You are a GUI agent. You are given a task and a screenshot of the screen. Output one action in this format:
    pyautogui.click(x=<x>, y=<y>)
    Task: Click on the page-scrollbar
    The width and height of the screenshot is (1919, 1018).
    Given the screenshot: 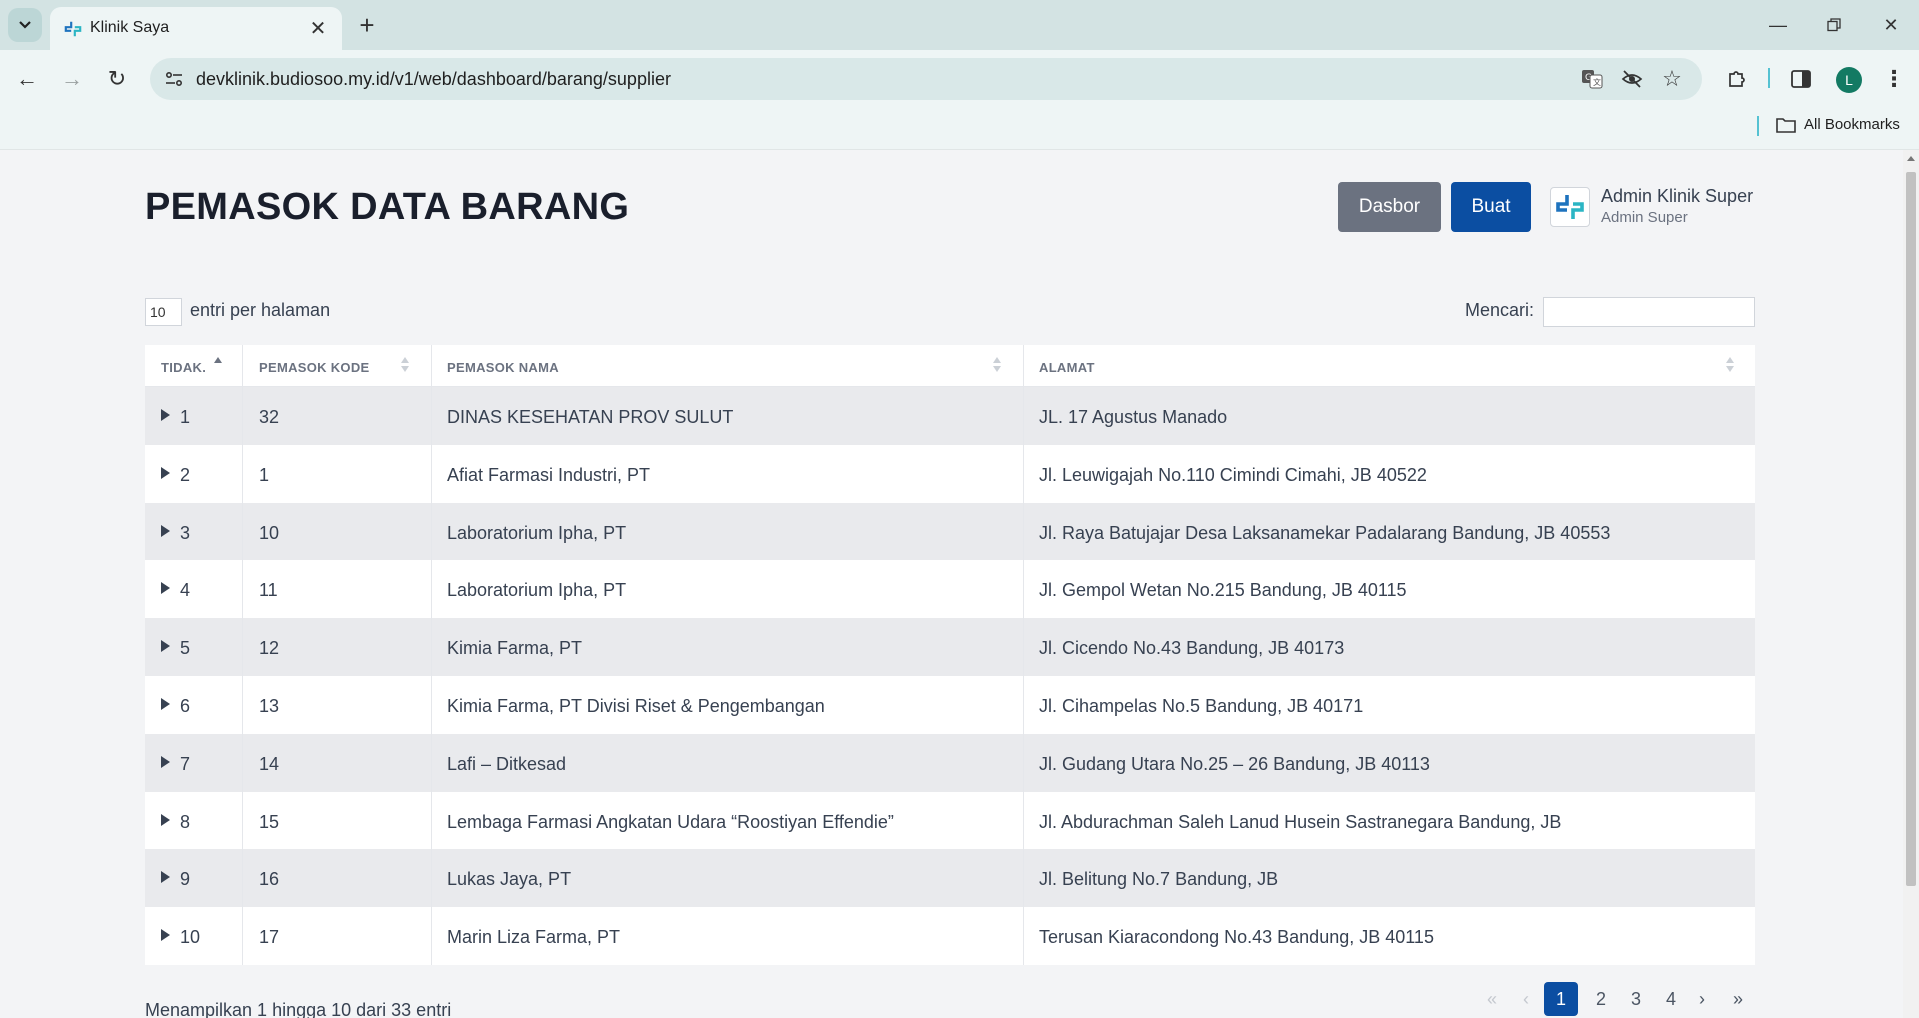 What is the action you would take?
    pyautogui.click(x=1911, y=584)
    